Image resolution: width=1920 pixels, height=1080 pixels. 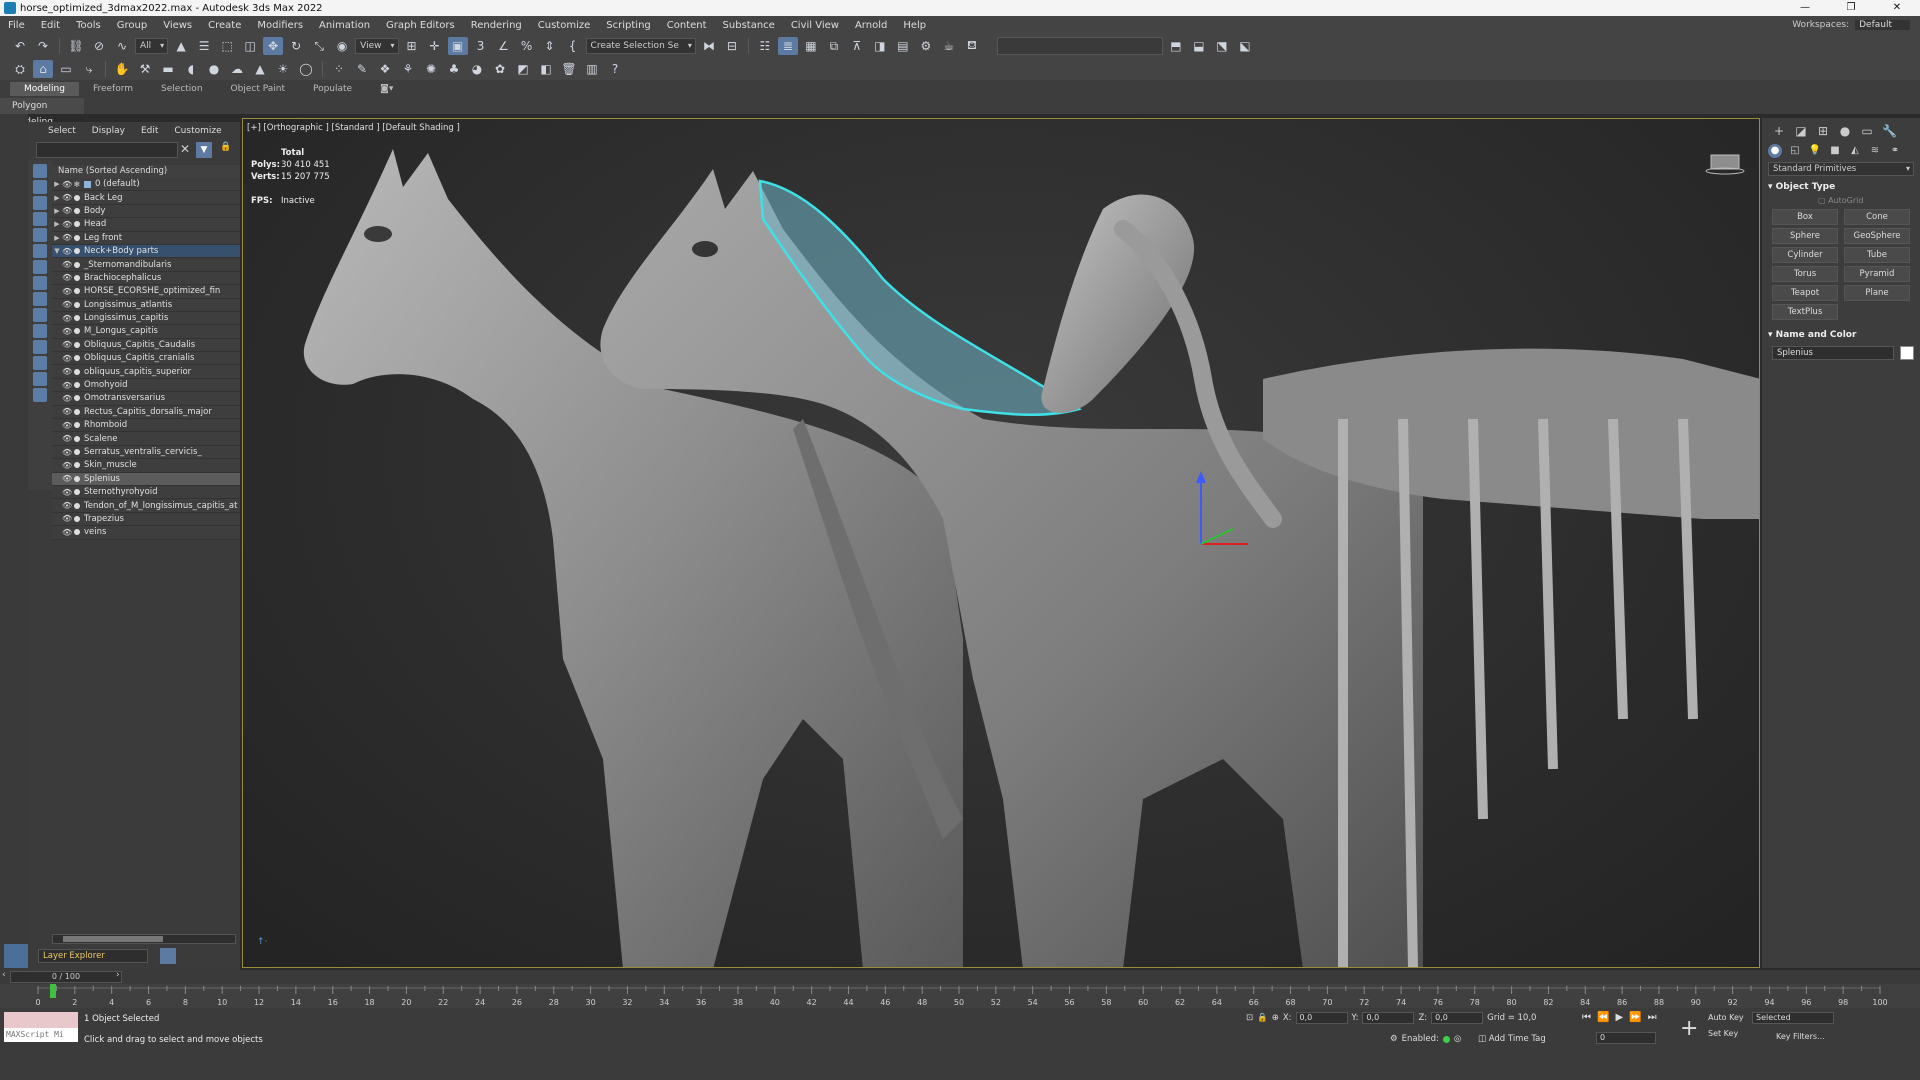 I want to click on scatter-icon: ⁘, so click(x=339, y=69).